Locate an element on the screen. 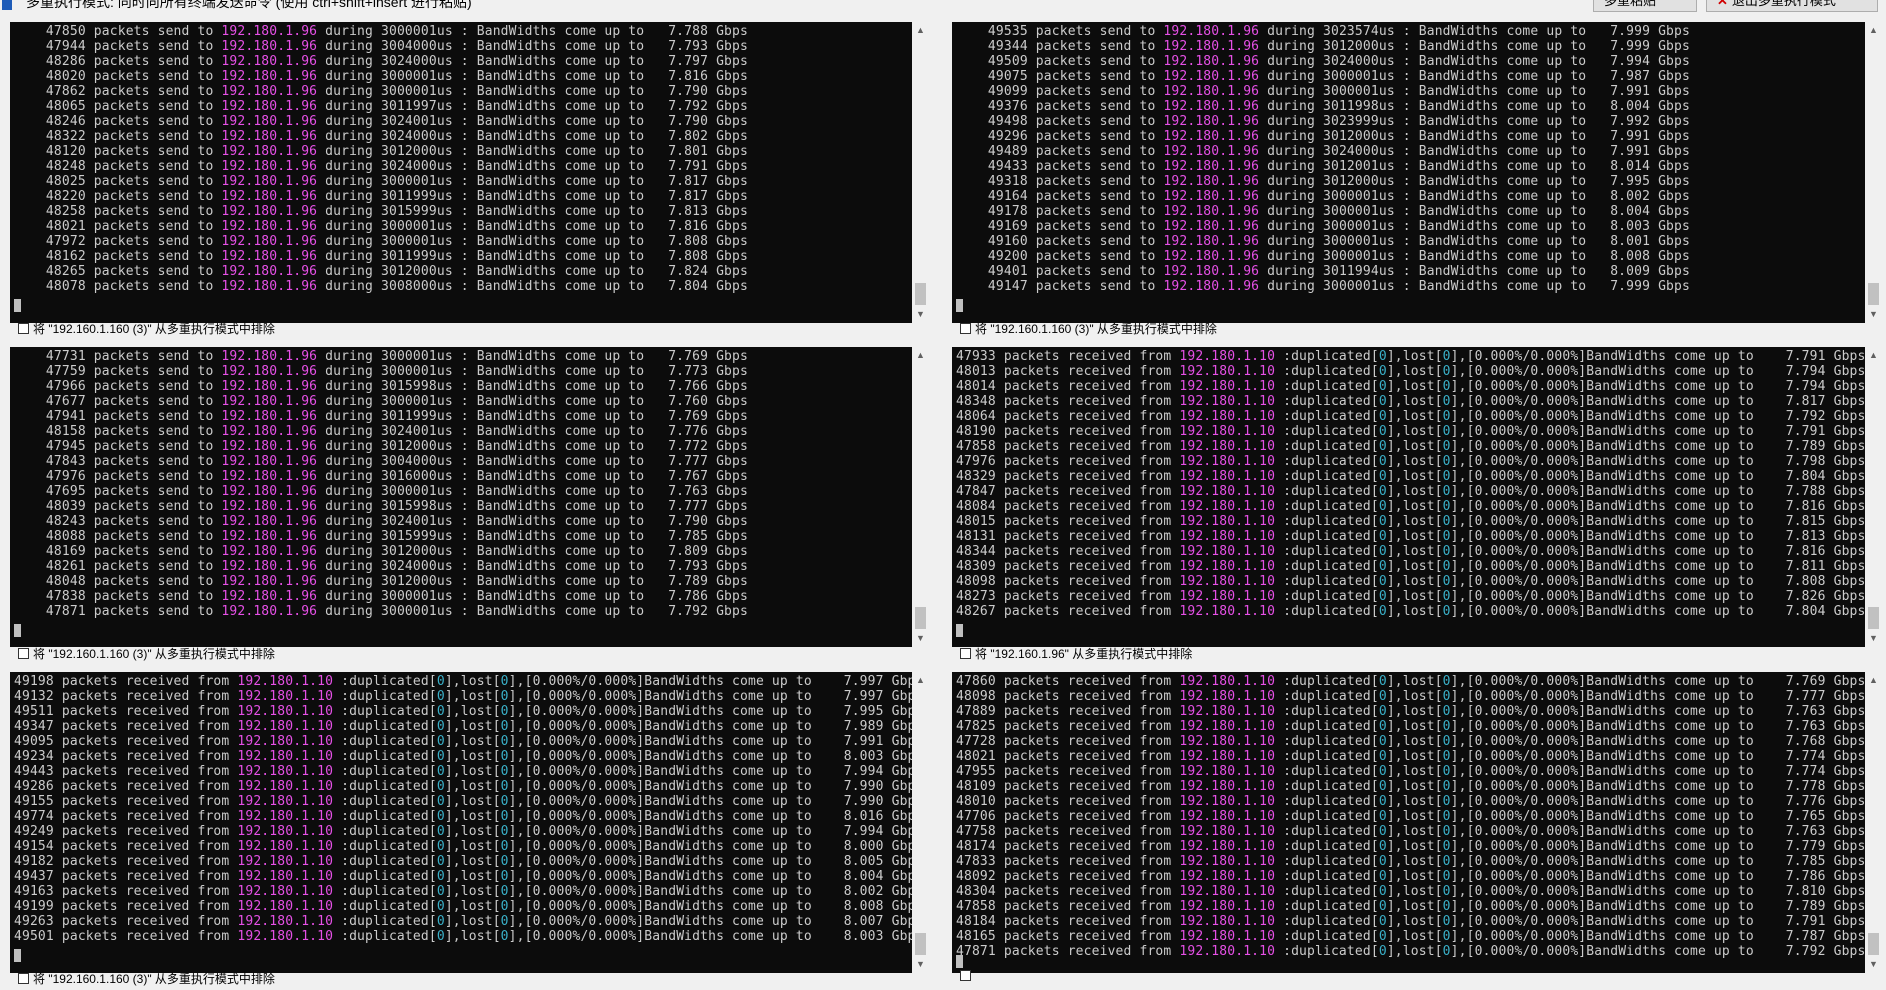 The image size is (1886, 990). packet-count: 48084 is located at coordinates (976, 506).